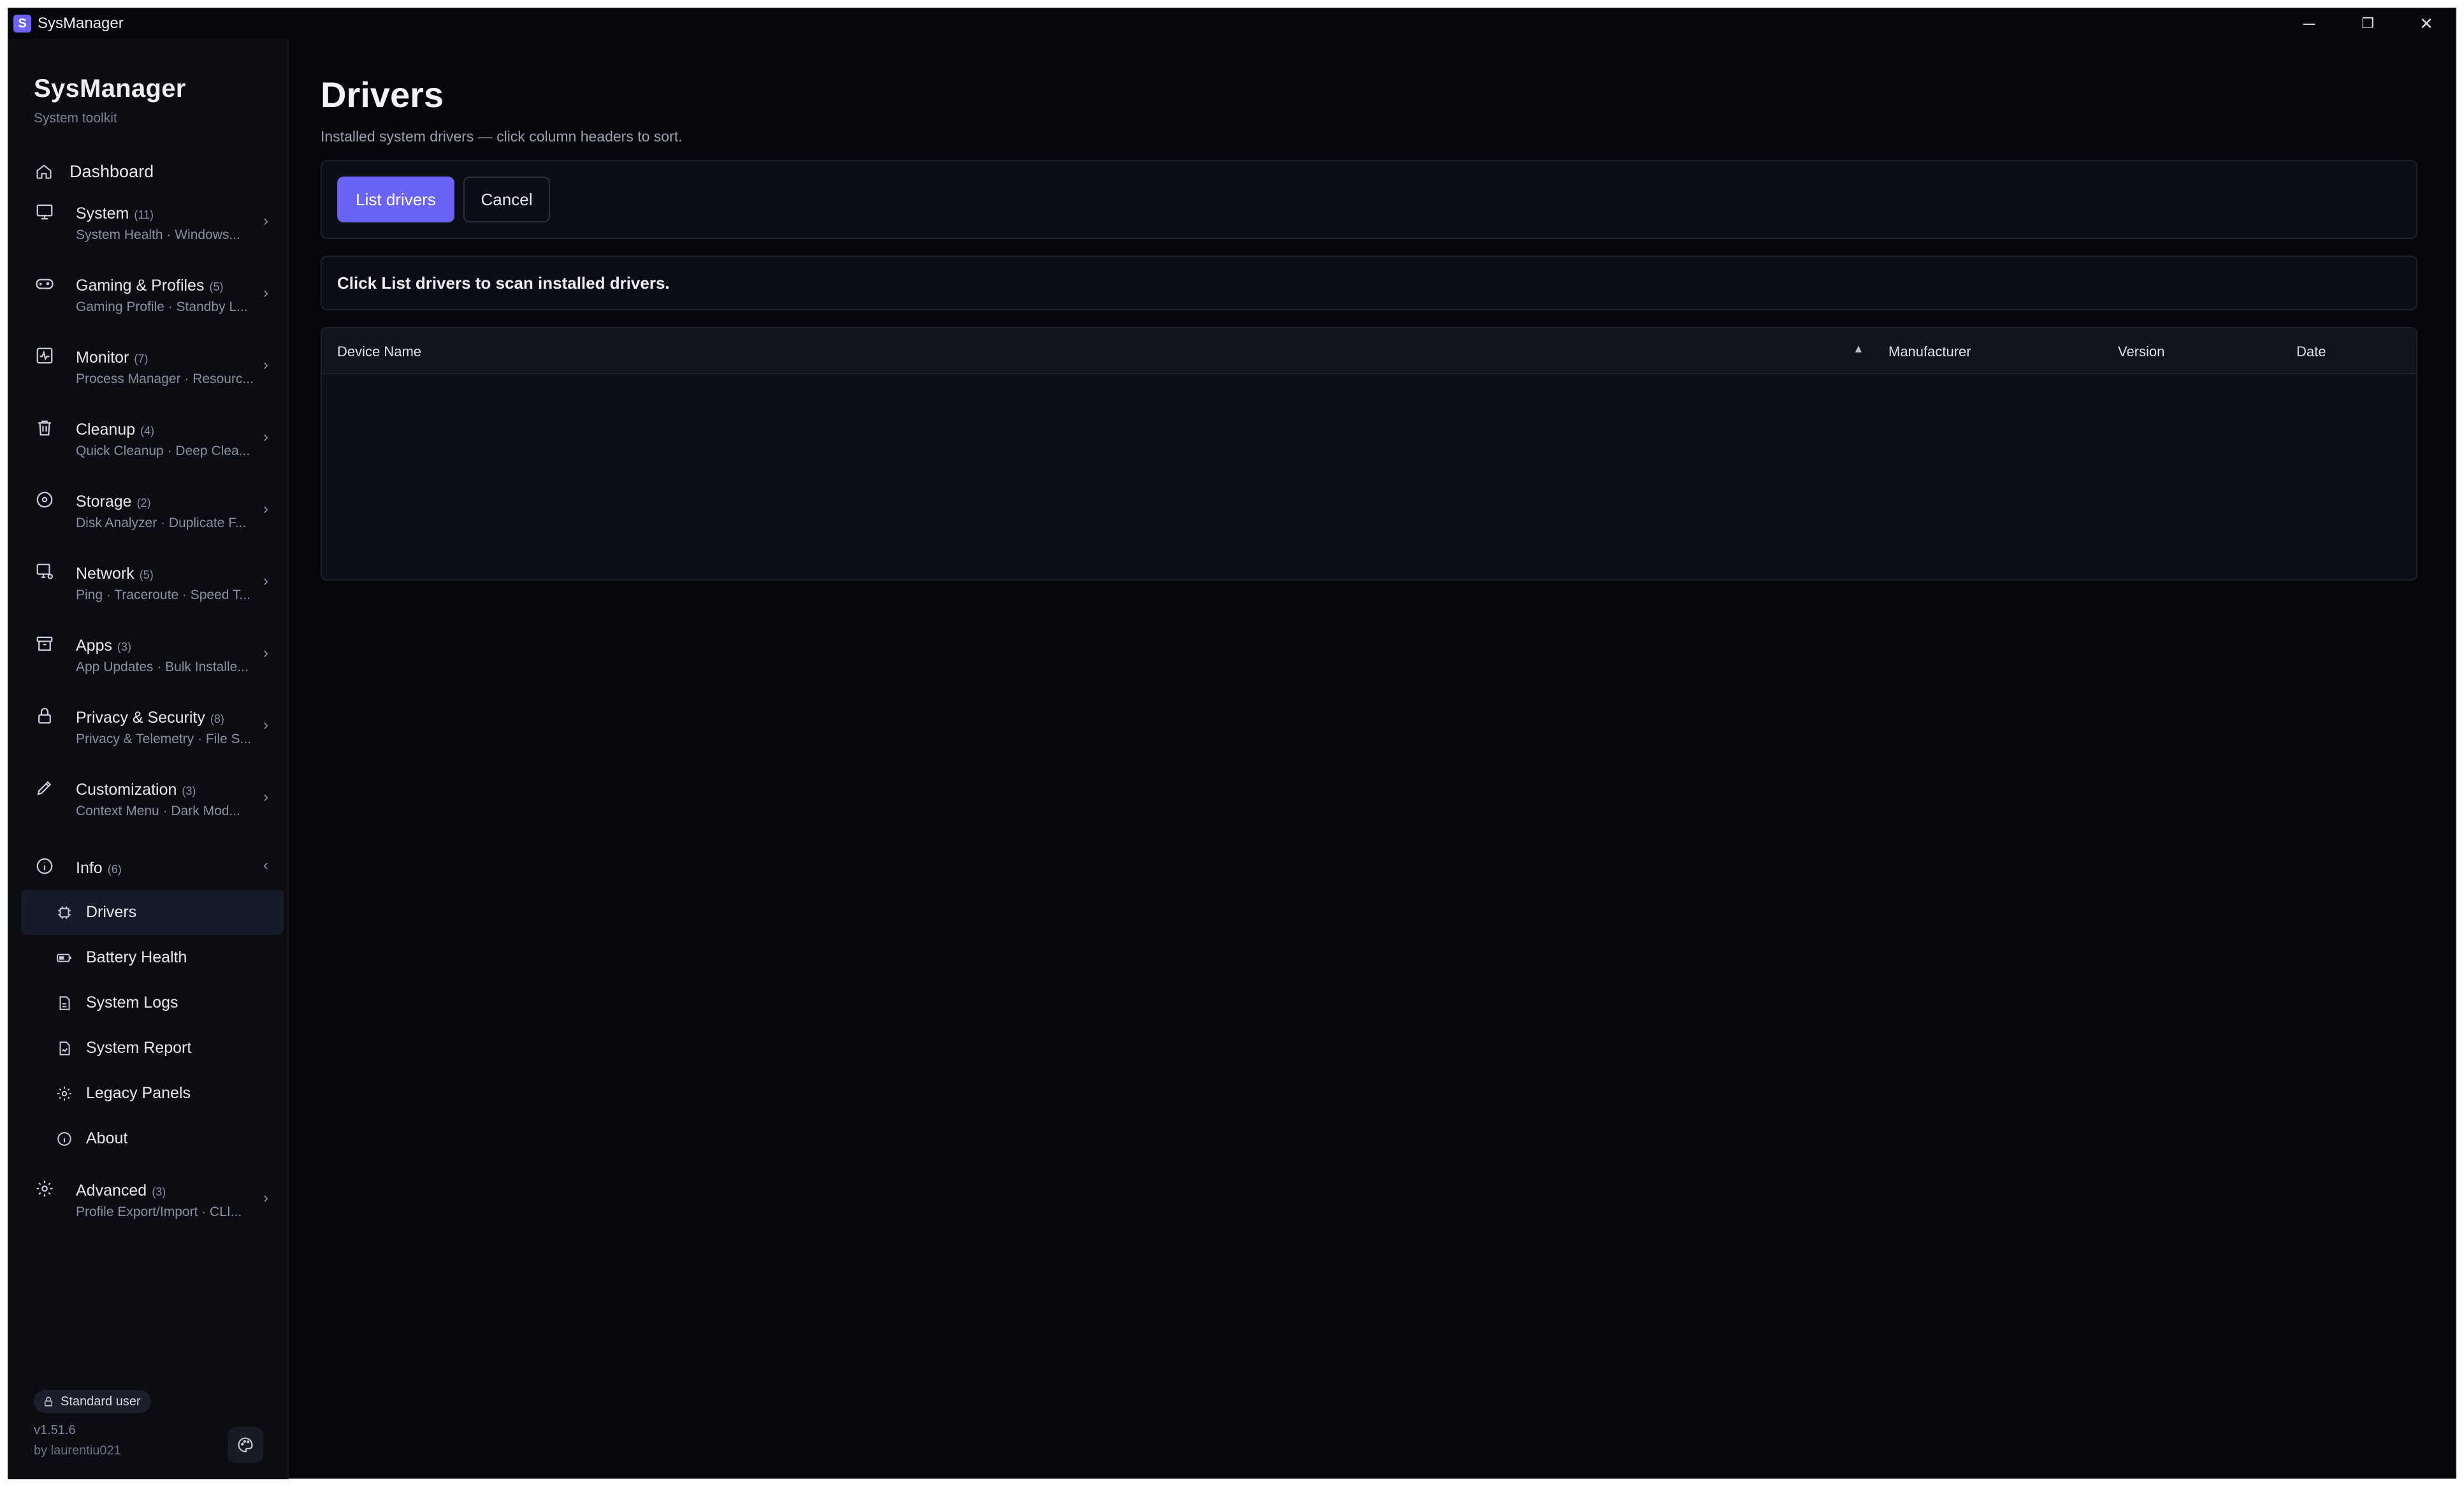 The width and height of the screenshot is (2464, 1485). What do you see at coordinates (22, 24) in the screenshot?
I see `app-logo-icon: S` at bounding box center [22, 24].